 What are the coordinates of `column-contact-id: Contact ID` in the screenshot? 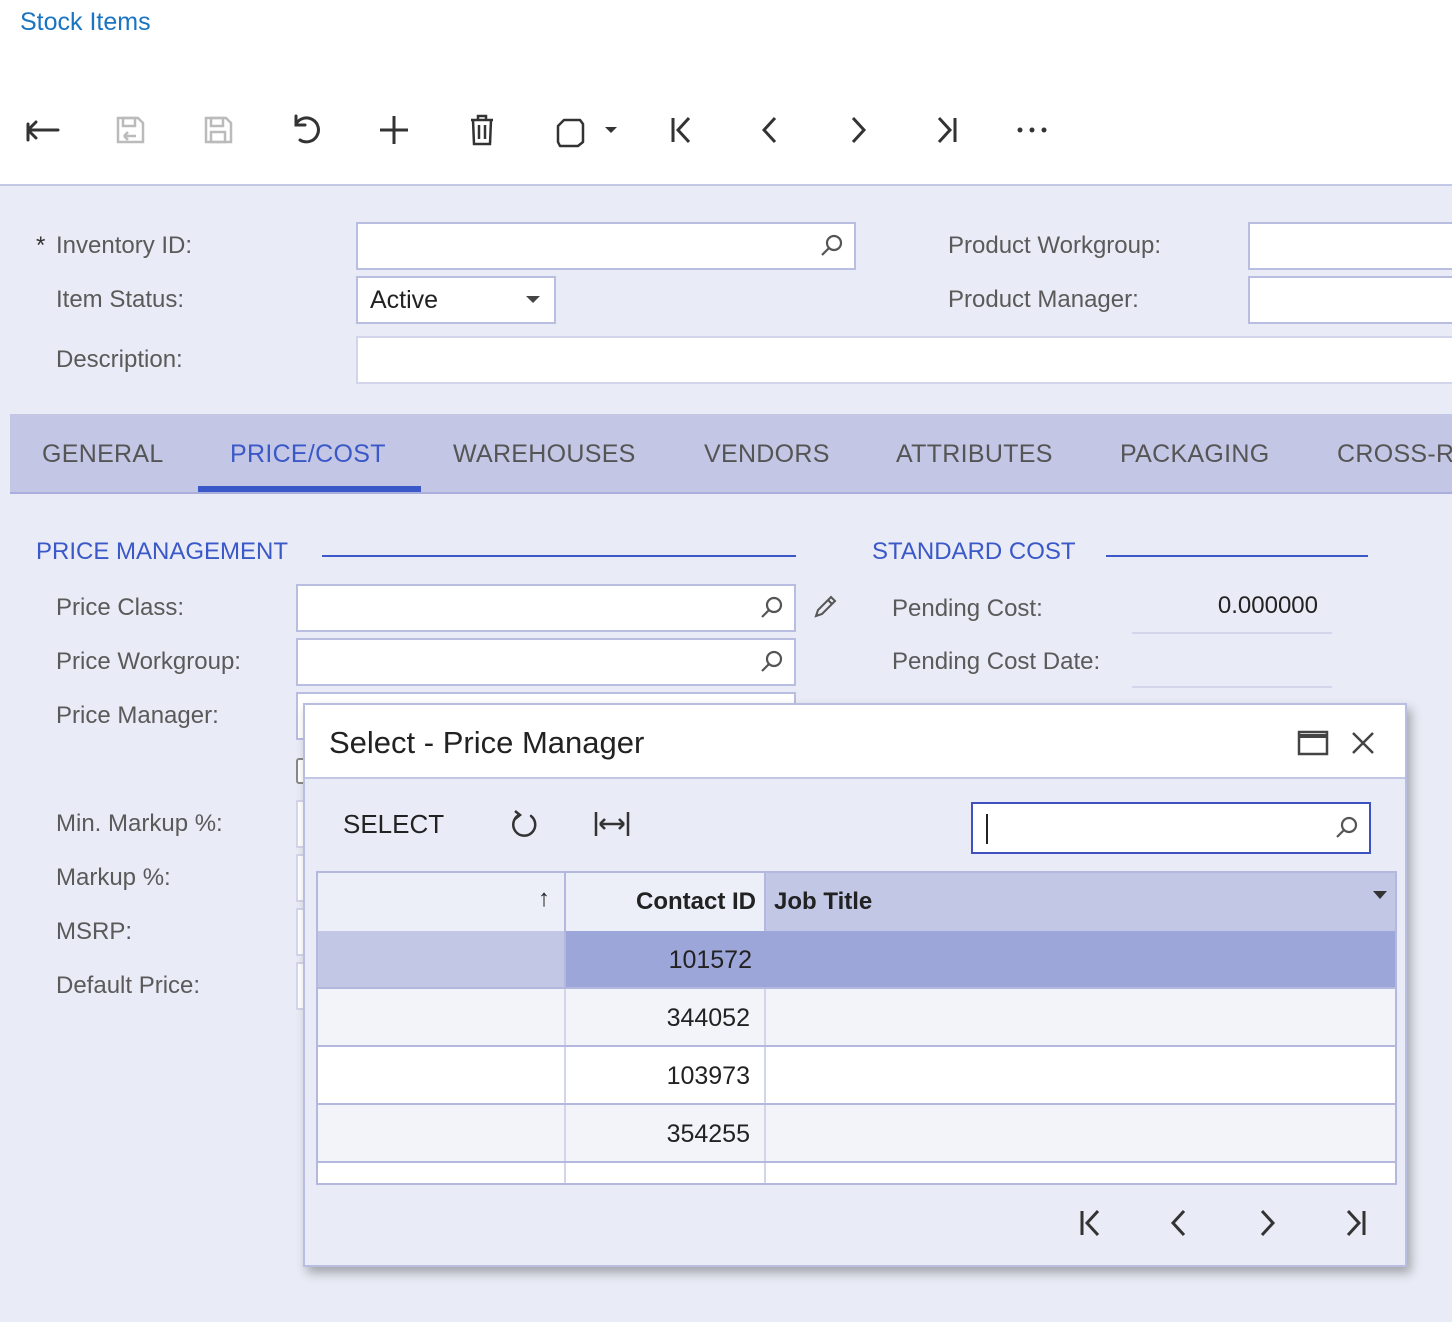 It's located at (666, 902).